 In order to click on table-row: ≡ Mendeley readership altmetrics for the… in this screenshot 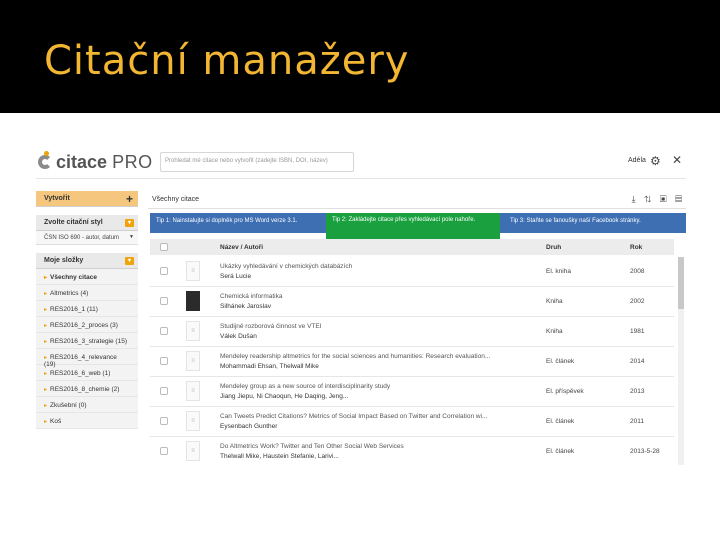, I will do `click(412, 362)`.